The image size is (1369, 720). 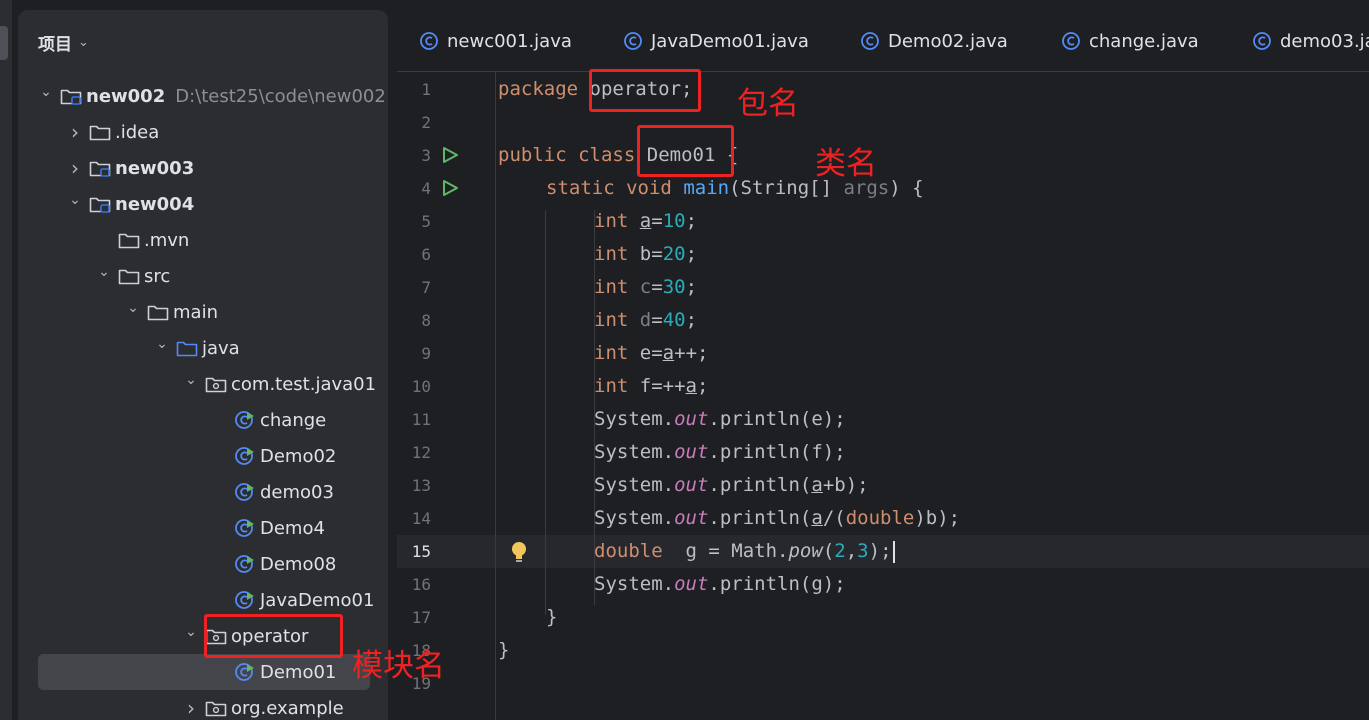 I want to click on code-line-13: System.out.println(a+b);, so click(x=731, y=485).